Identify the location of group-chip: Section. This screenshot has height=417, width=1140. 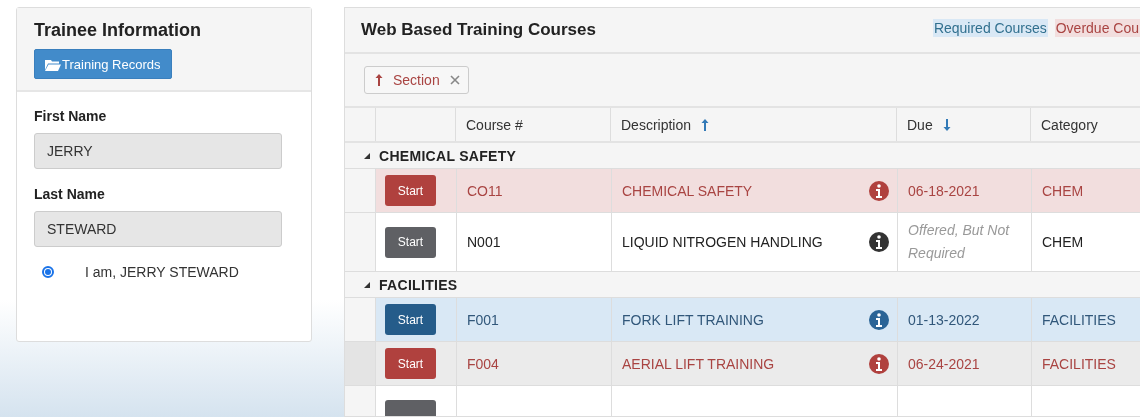
(416, 80).